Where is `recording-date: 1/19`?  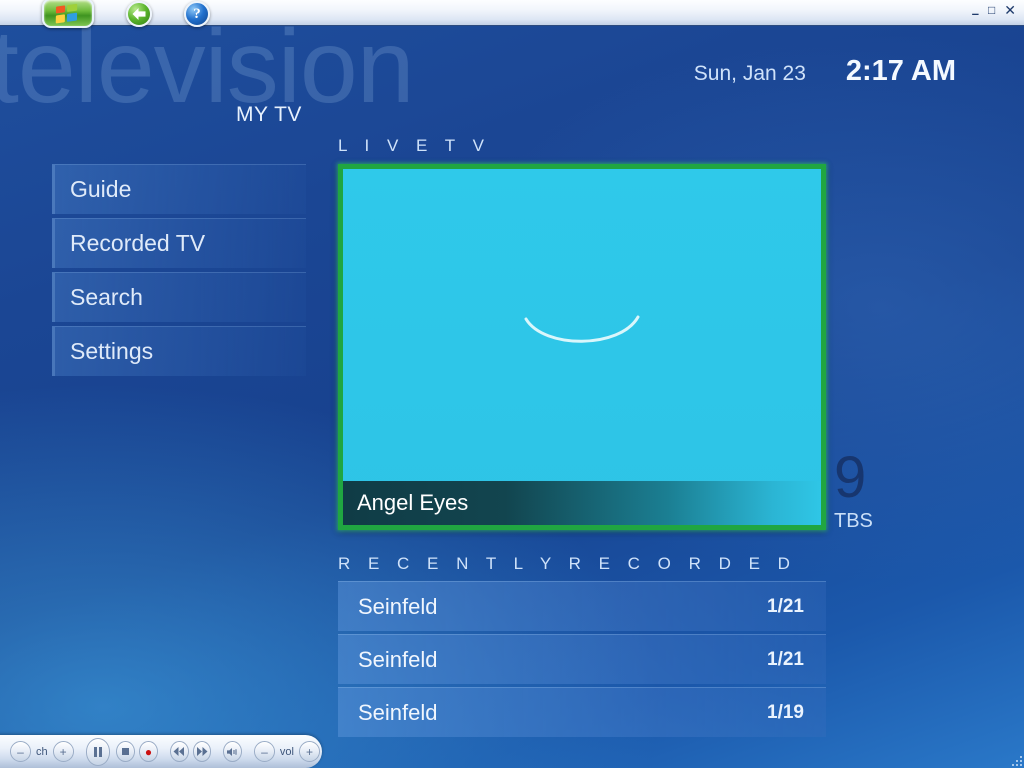
recording-date: 1/19 is located at coordinates (785, 712).